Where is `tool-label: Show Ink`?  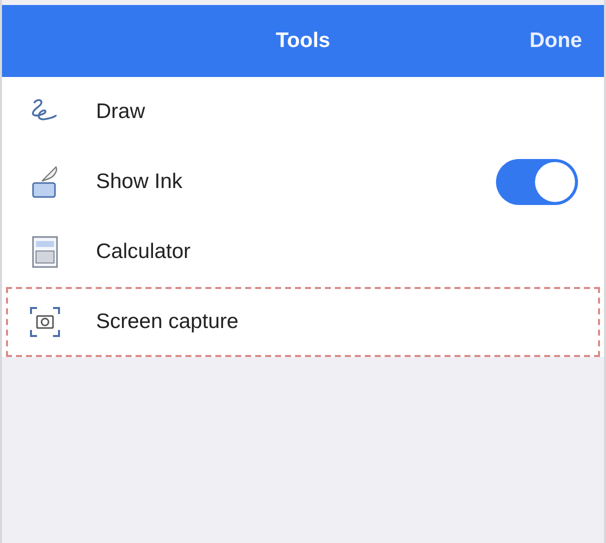 tool-label: Show Ink is located at coordinates (140, 182).